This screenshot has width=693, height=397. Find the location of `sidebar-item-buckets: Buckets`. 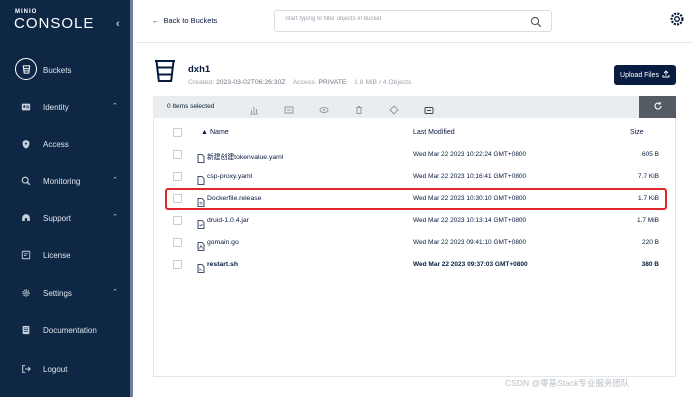

sidebar-item-buckets: Buckets is located at coordinates (65, 71).